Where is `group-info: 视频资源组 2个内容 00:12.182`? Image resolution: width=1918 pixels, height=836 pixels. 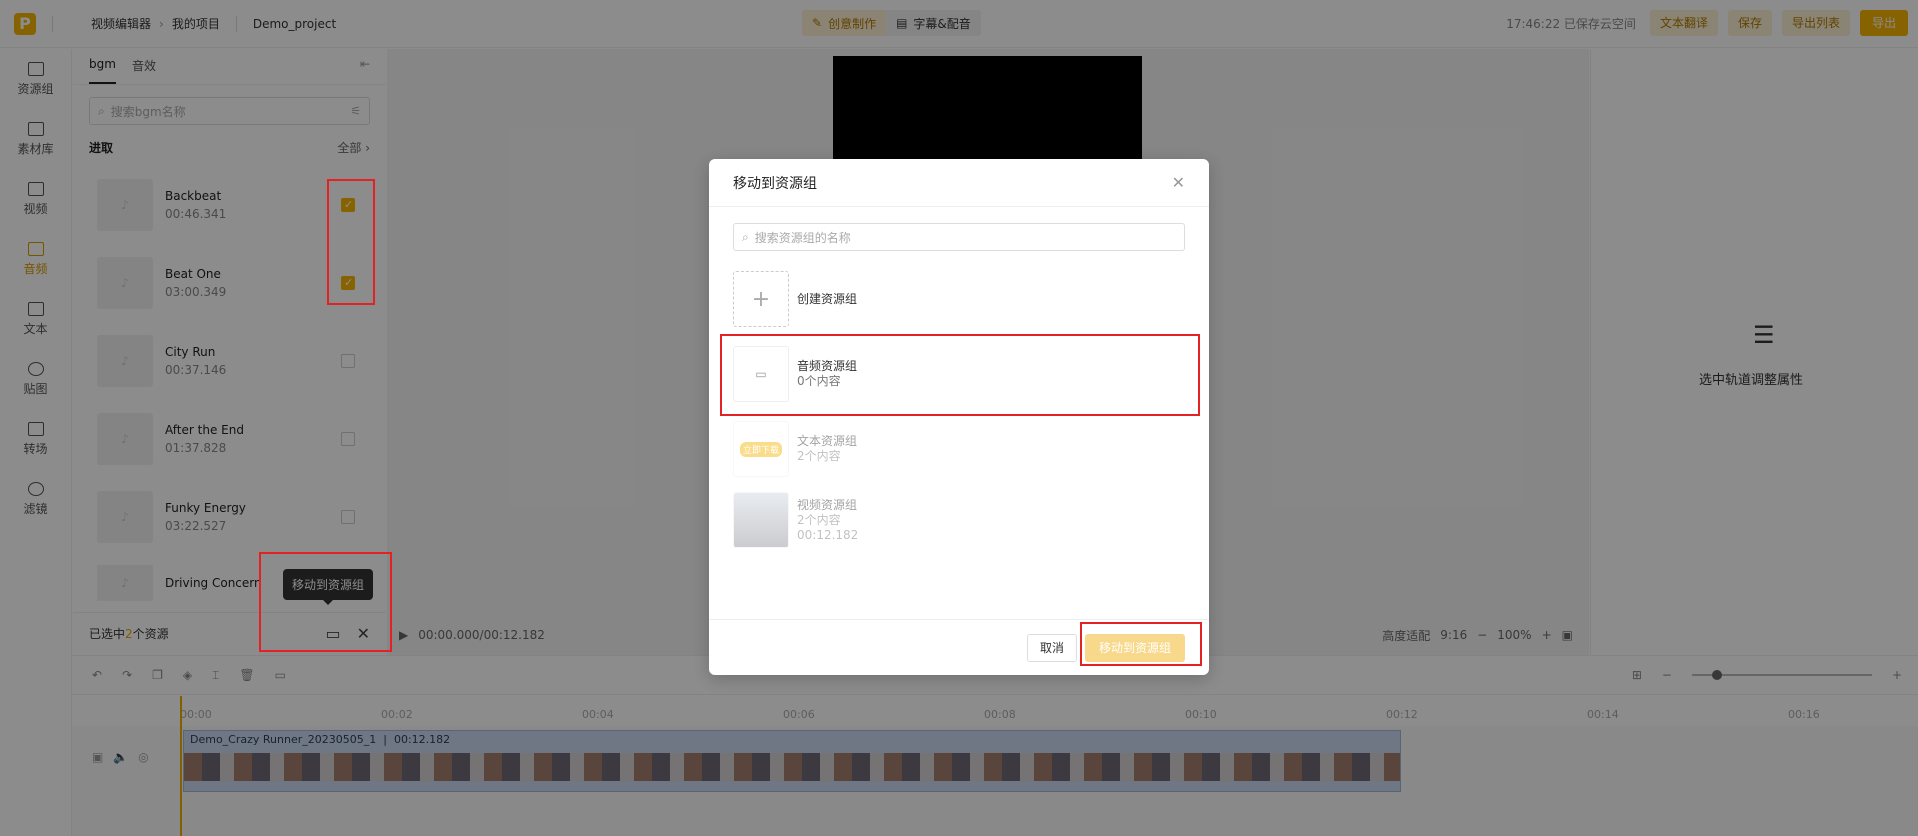
group-info: 视频资源组 2个内容 00:12.182 is located at coordinates (827, 520).